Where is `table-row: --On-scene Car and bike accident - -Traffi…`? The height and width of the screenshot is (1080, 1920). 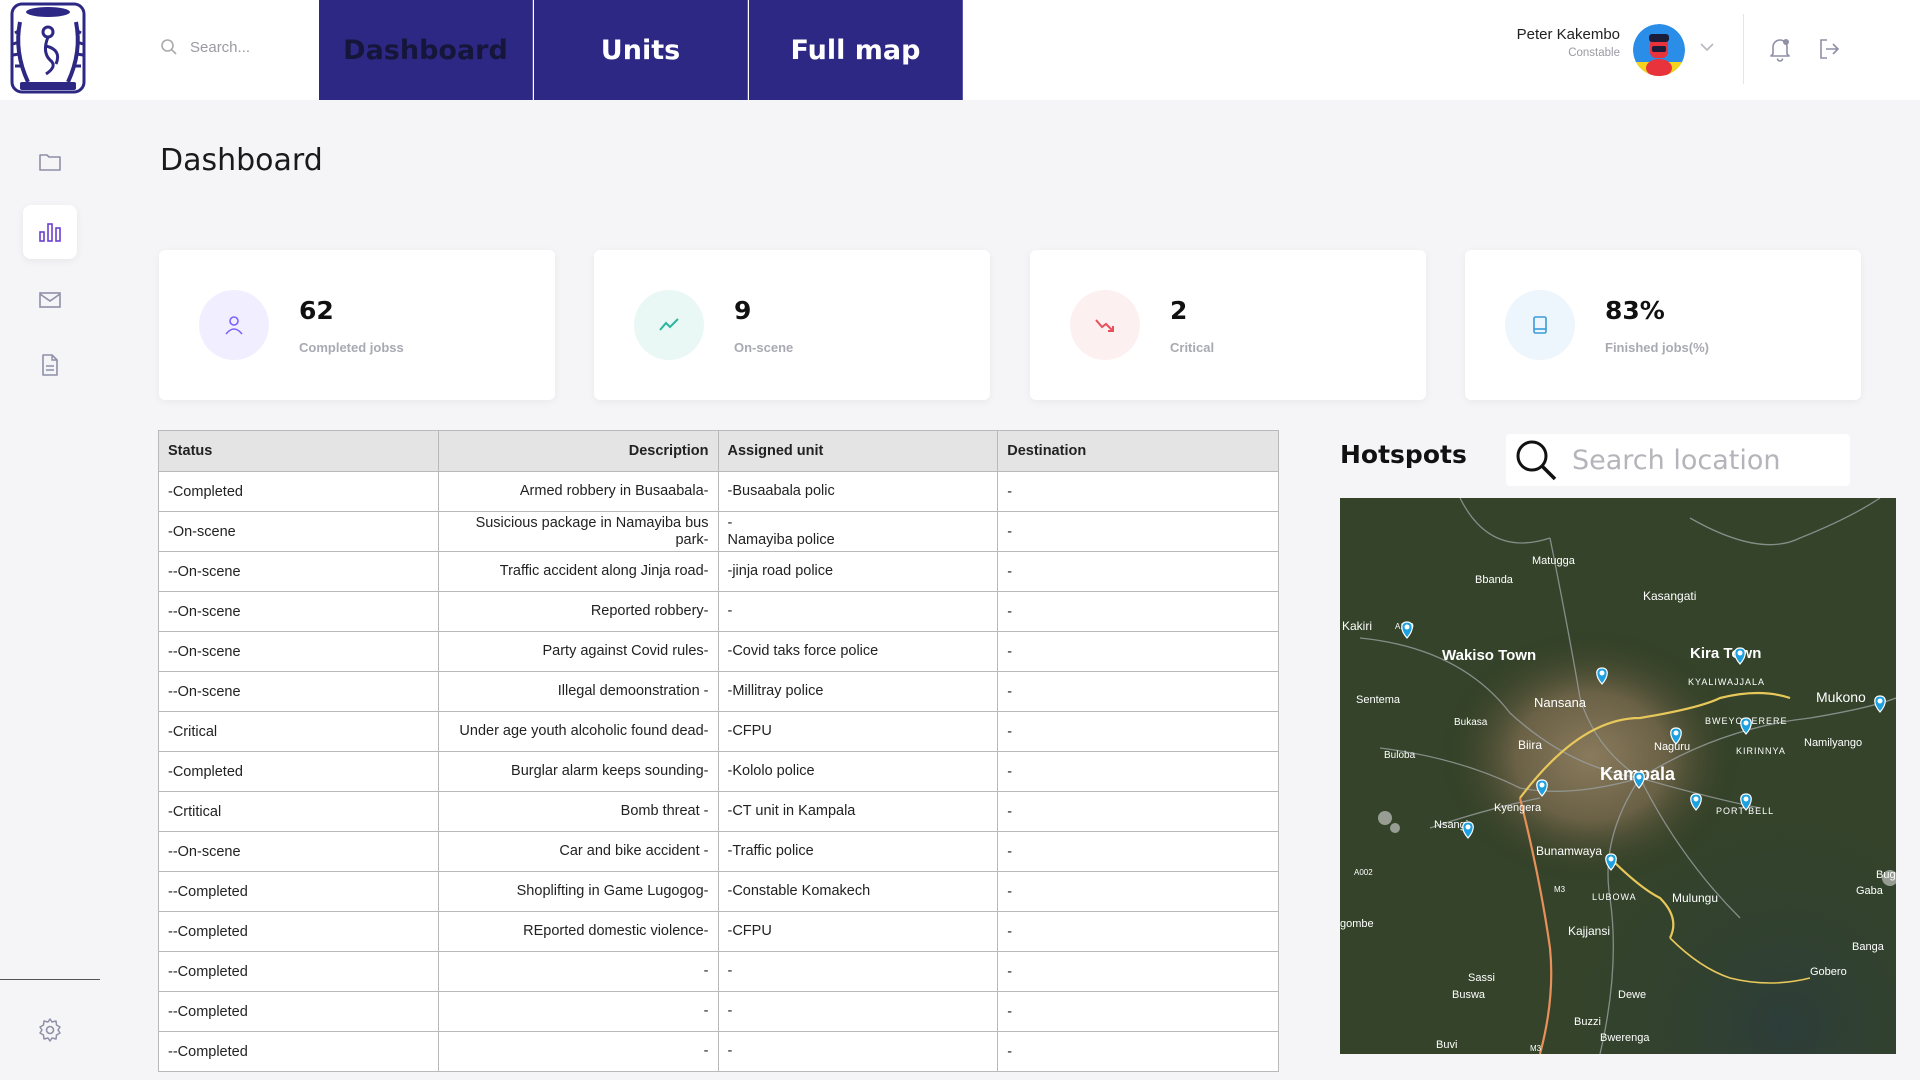
table-row: --On-scene Car and bike accident - -Traffi… is located at coordinates (718, 851).